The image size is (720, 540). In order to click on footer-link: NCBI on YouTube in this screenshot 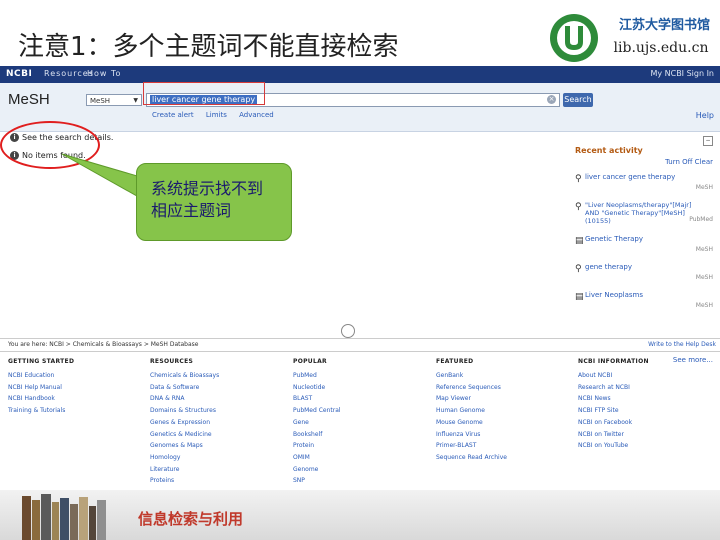, I will do `click(648, 446)`.